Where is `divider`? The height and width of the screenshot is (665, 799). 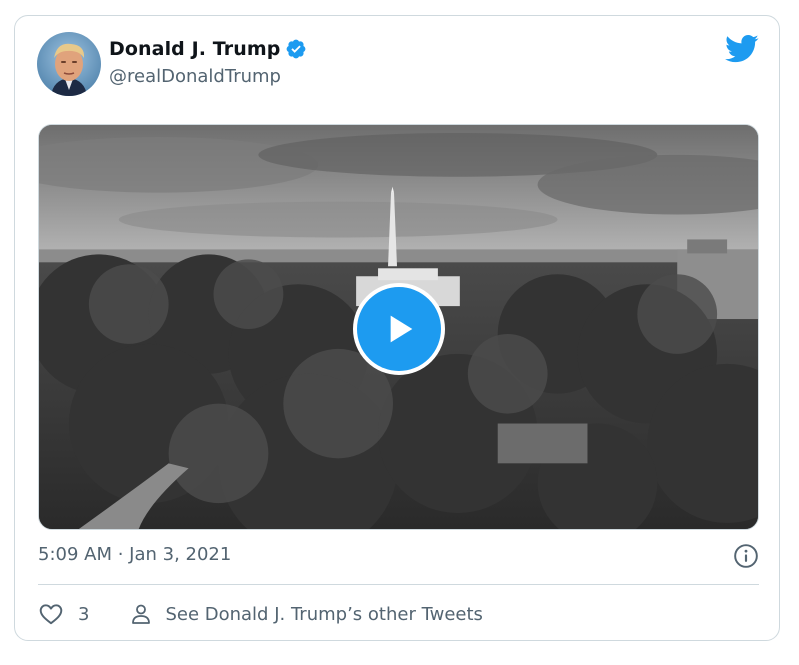
divider is located at coordinates (398, 584).